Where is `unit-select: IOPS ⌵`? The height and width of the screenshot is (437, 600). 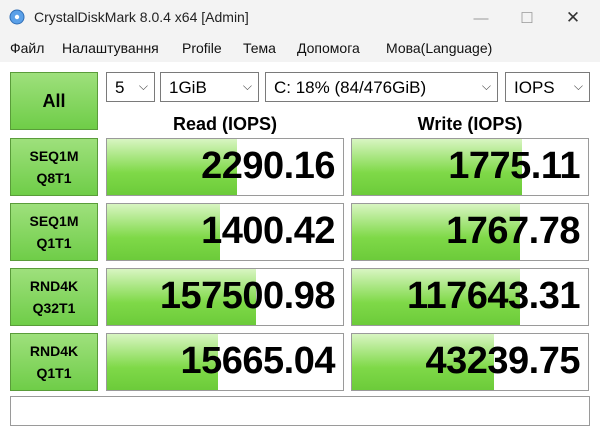 unit-select: IOPS ⌵ is located at coordinates (547, 87).